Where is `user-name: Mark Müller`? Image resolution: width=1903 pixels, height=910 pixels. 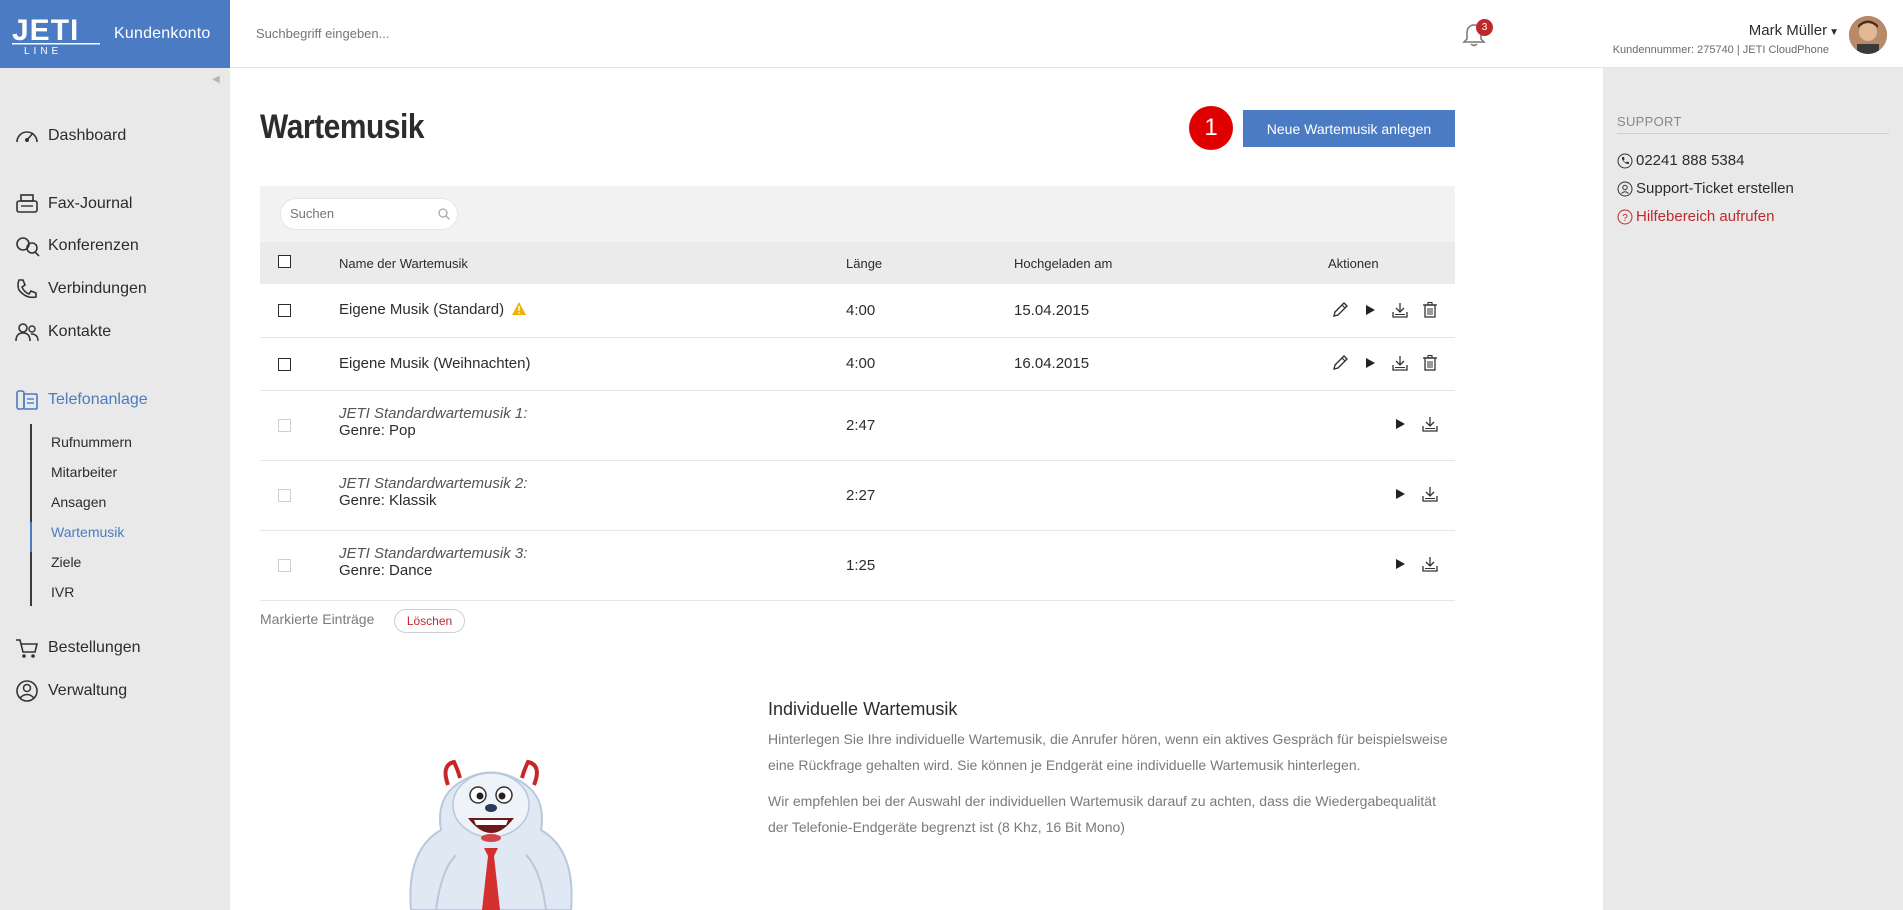
user-name: Mark Müller is located at coordinates (1788, 30).